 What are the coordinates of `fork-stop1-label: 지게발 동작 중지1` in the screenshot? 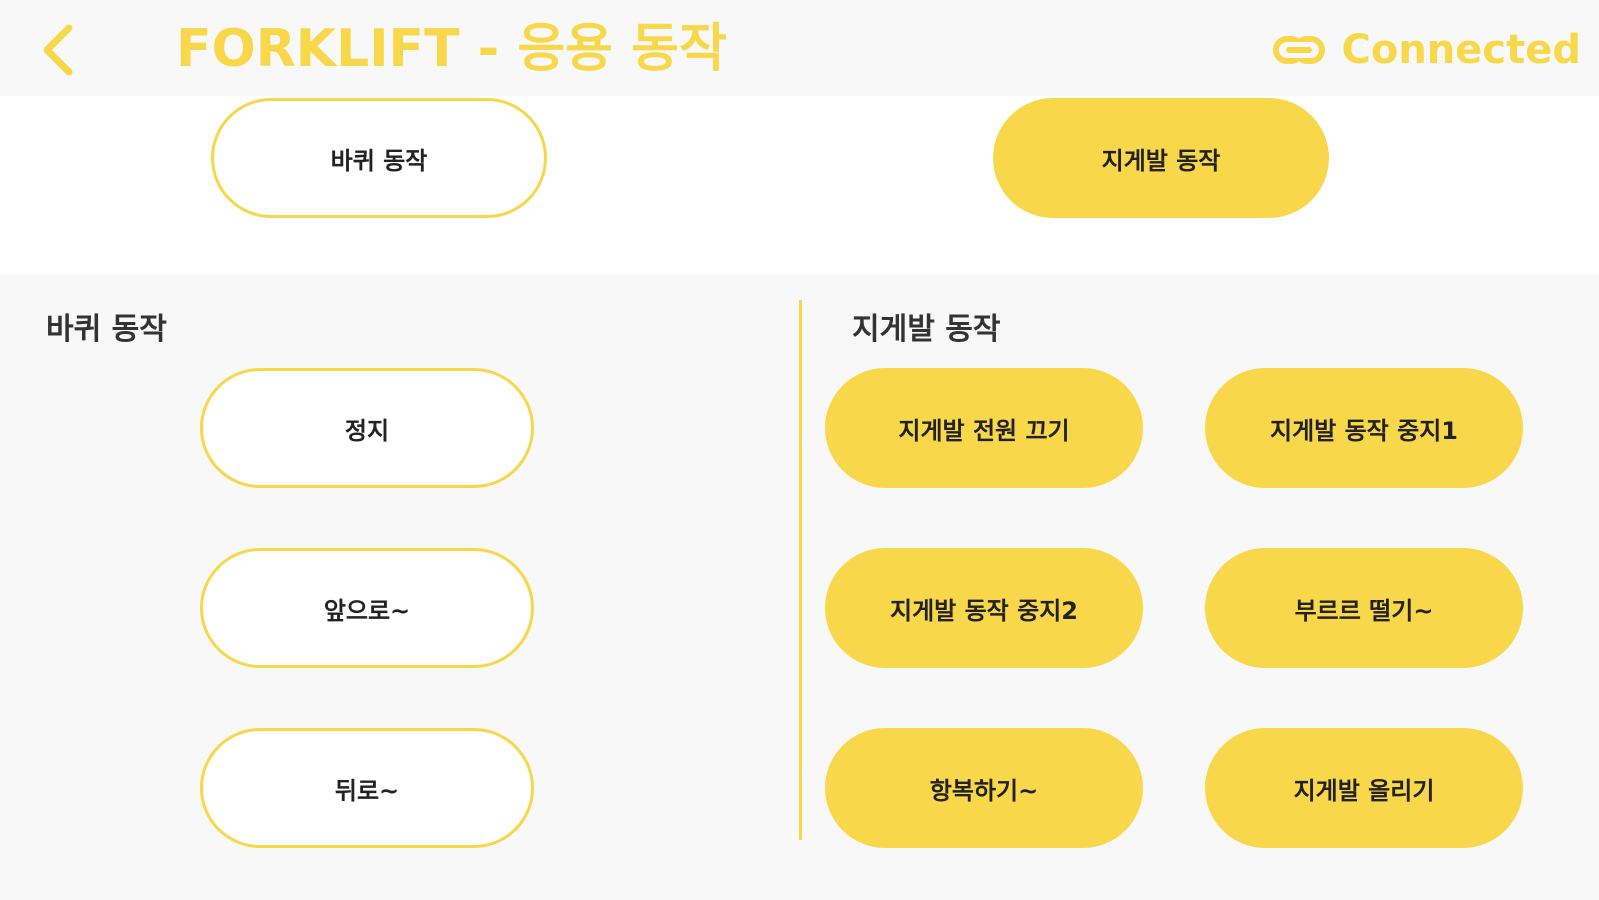 It's located at (1364, 430).